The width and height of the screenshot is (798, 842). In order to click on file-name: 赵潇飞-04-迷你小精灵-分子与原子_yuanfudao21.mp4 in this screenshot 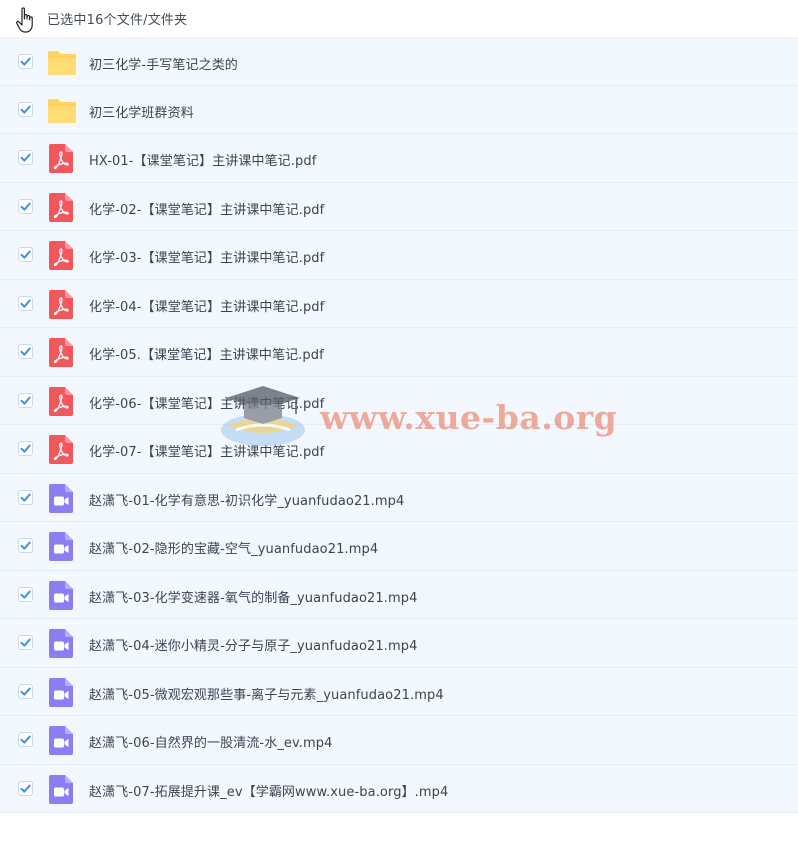, I will do `click(253, 644)`.